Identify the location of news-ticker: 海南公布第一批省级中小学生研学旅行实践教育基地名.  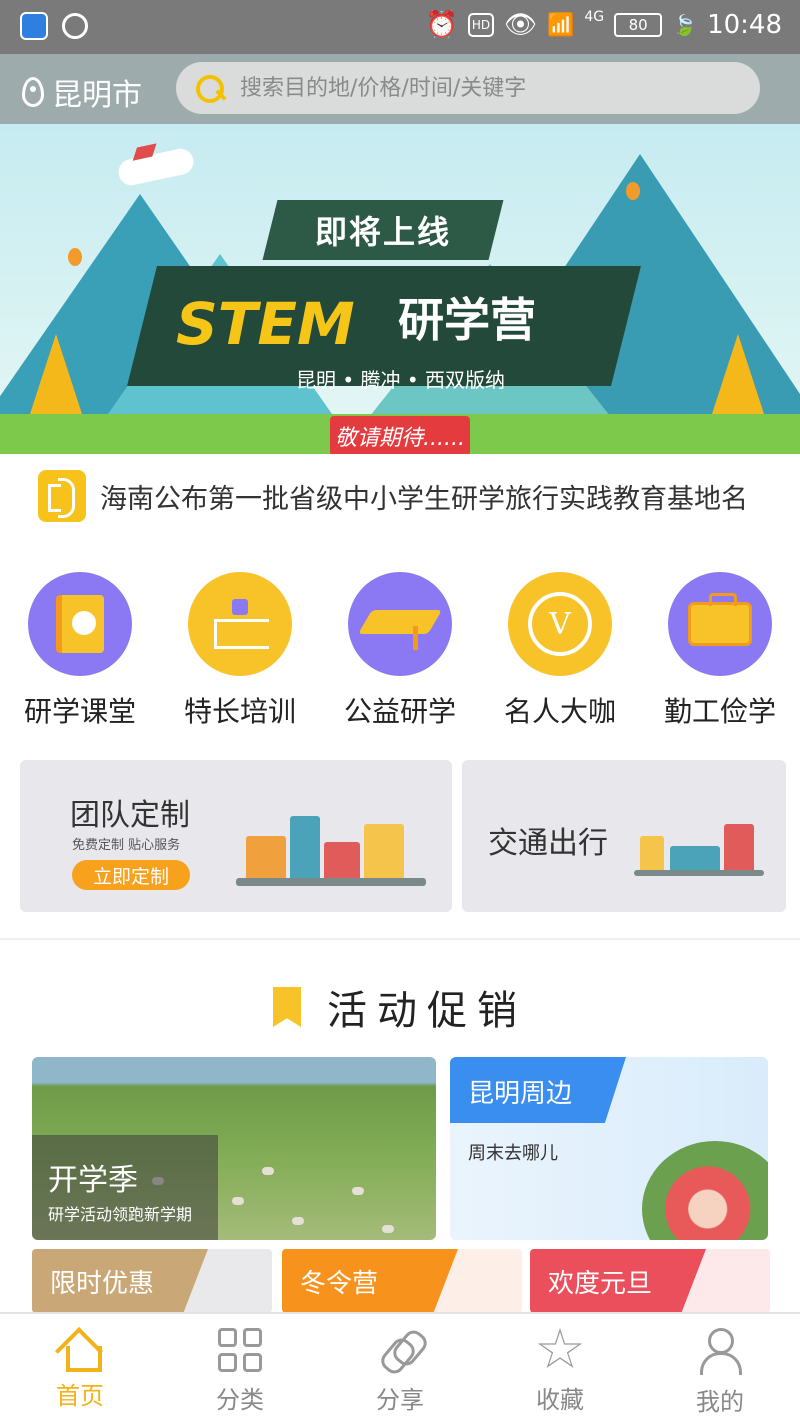
(400, 496).